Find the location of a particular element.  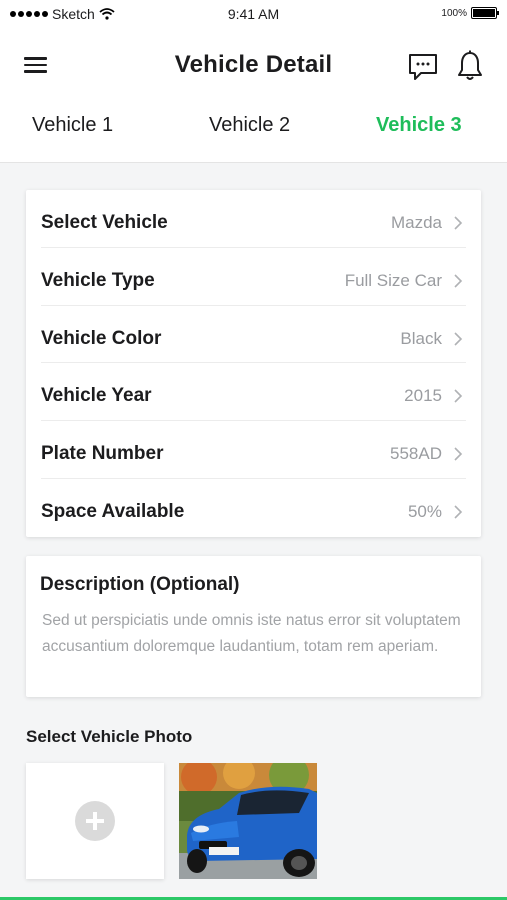

status-time: 9:41 AM is located at coordinates (253, 14).